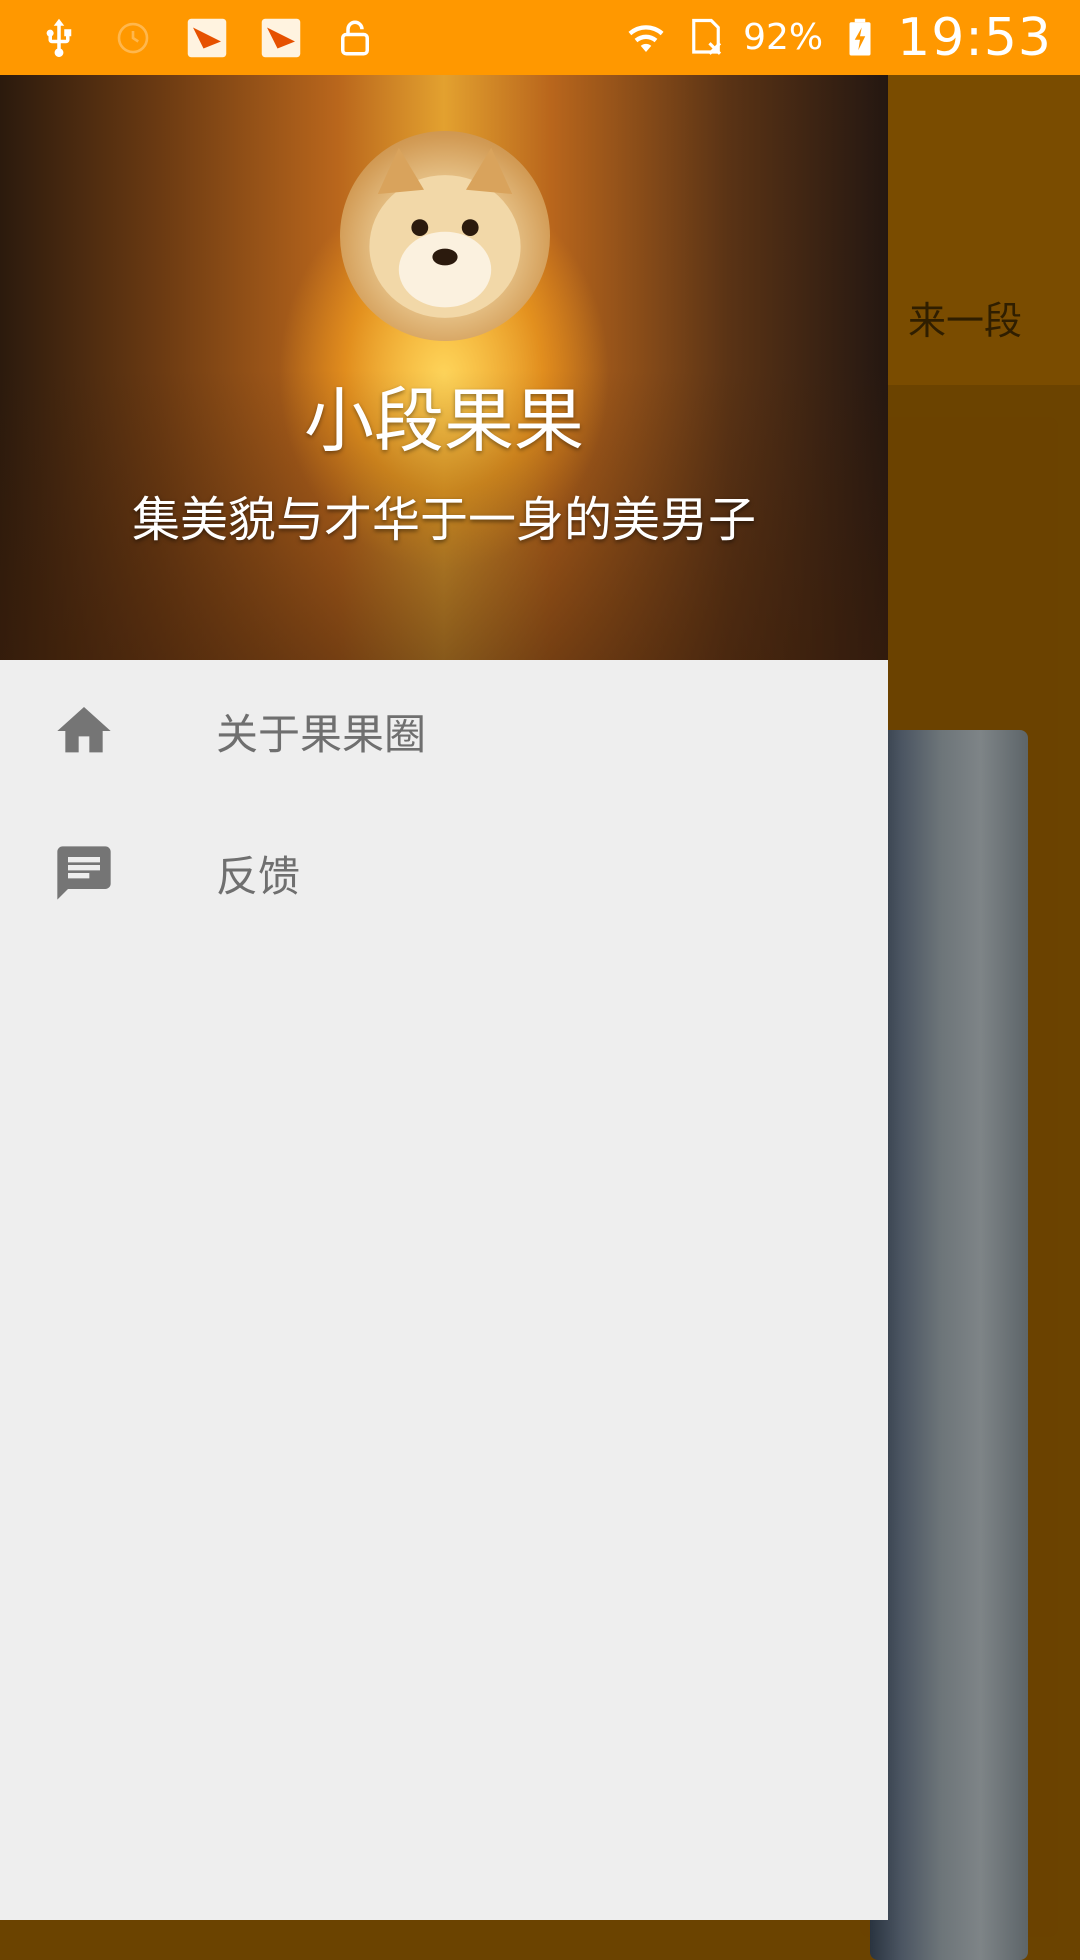 The image size is (1080, 1960). Describe the element at coordinates (59, 38) in the screenshot. I see `usb-icon` at that location.